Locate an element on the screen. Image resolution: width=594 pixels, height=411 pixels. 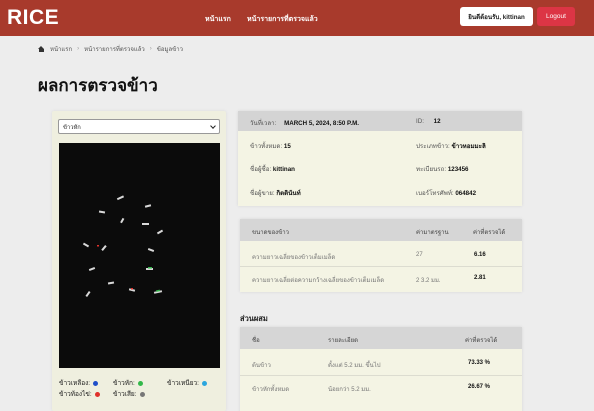
created-field: วันที่เวลา: MARCH 5, 2024, 8:50 P.M. is located at coordinates (304, 123).